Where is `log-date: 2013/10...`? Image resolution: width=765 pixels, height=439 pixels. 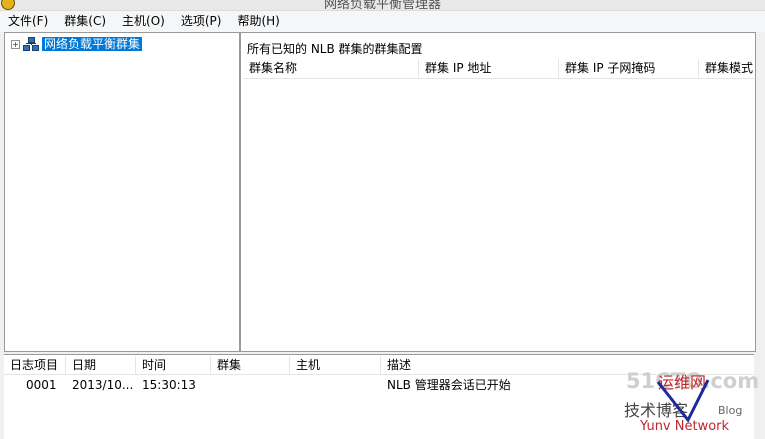
log-date: 2013/10... is located at coordinates (103, 385).